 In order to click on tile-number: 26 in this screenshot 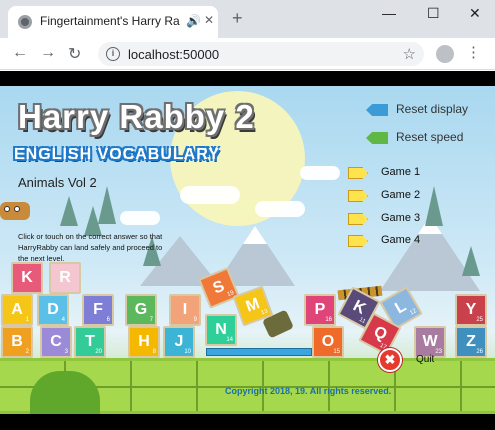, I will do `click(479, 352)`.